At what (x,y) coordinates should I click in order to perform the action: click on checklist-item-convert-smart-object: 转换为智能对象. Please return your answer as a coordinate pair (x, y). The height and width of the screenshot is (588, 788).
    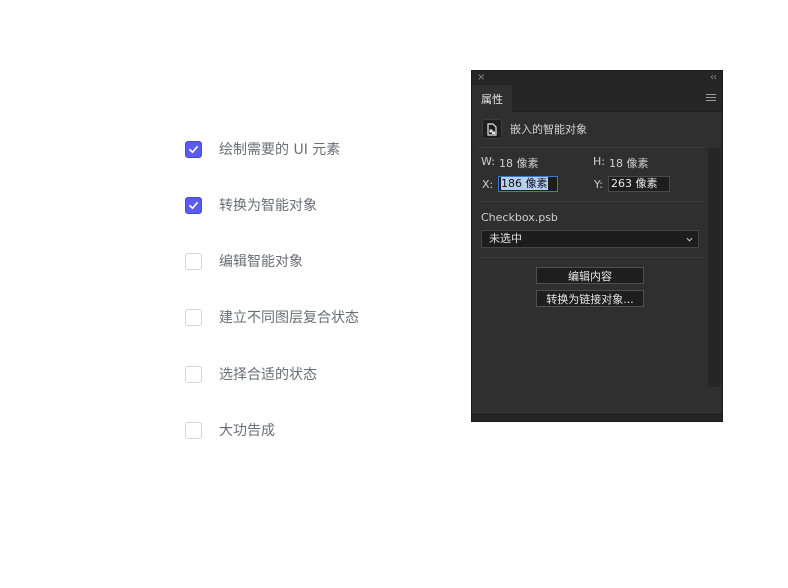
    Looking at the image, I should click on (251, 205).